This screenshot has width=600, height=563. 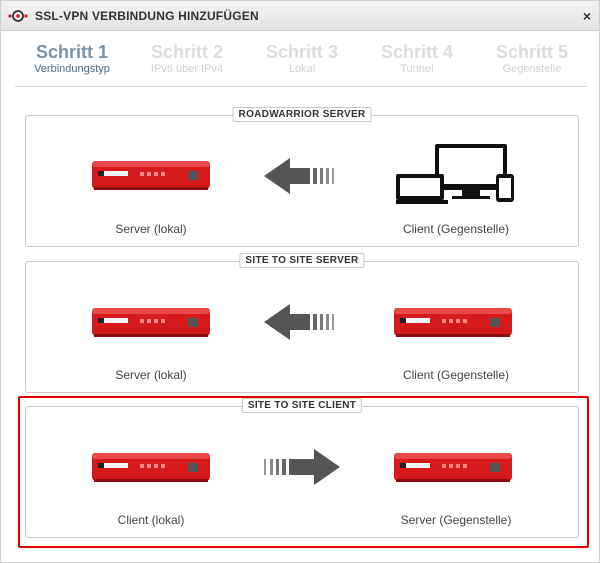 I want to click on step-4: Schritt 4 Tunnel, so click(x=417, y=58).